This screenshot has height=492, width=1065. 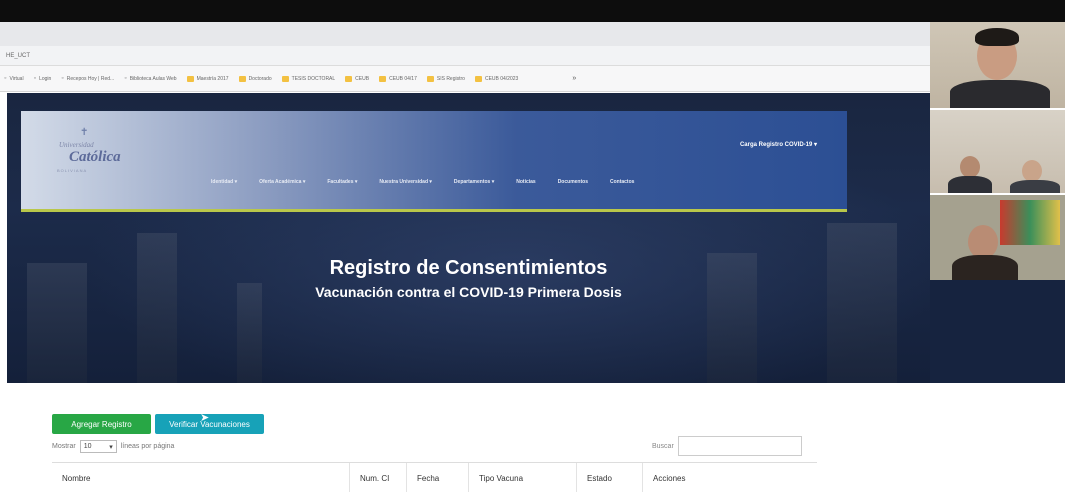 What do you see at coordinates (437, 477) in the screenshot?
I see `column-header-fecha: Fecha` at bounding box center [437, 477].